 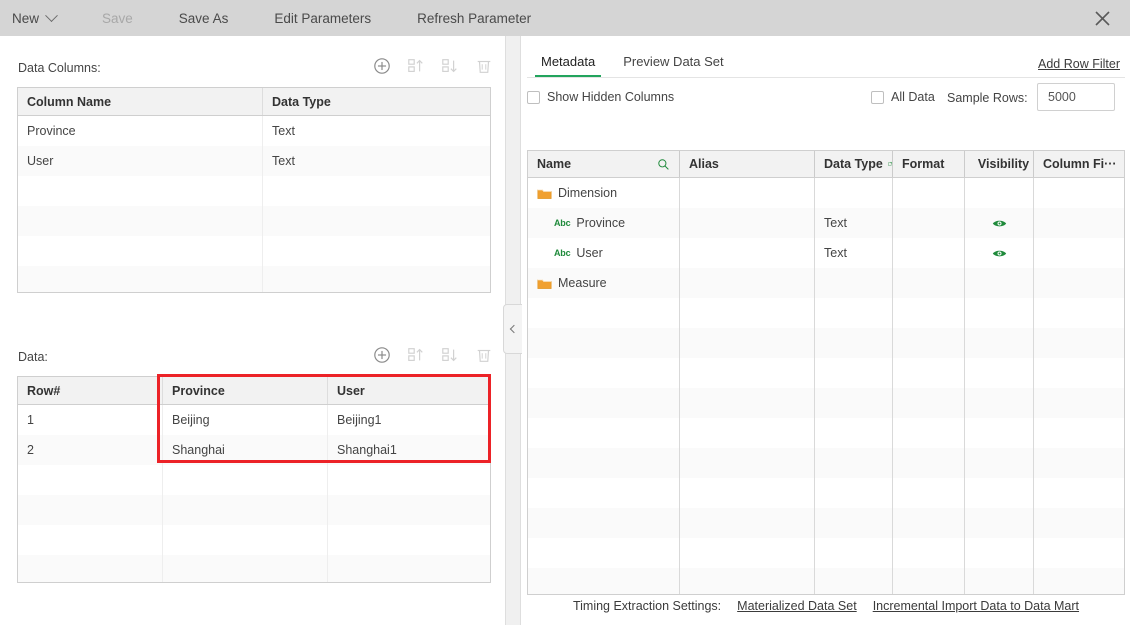 What do you see at coordinates (604, 223) in the screenshot?
I see `cell-name: Abc Province` at bounding box center [604, 223].